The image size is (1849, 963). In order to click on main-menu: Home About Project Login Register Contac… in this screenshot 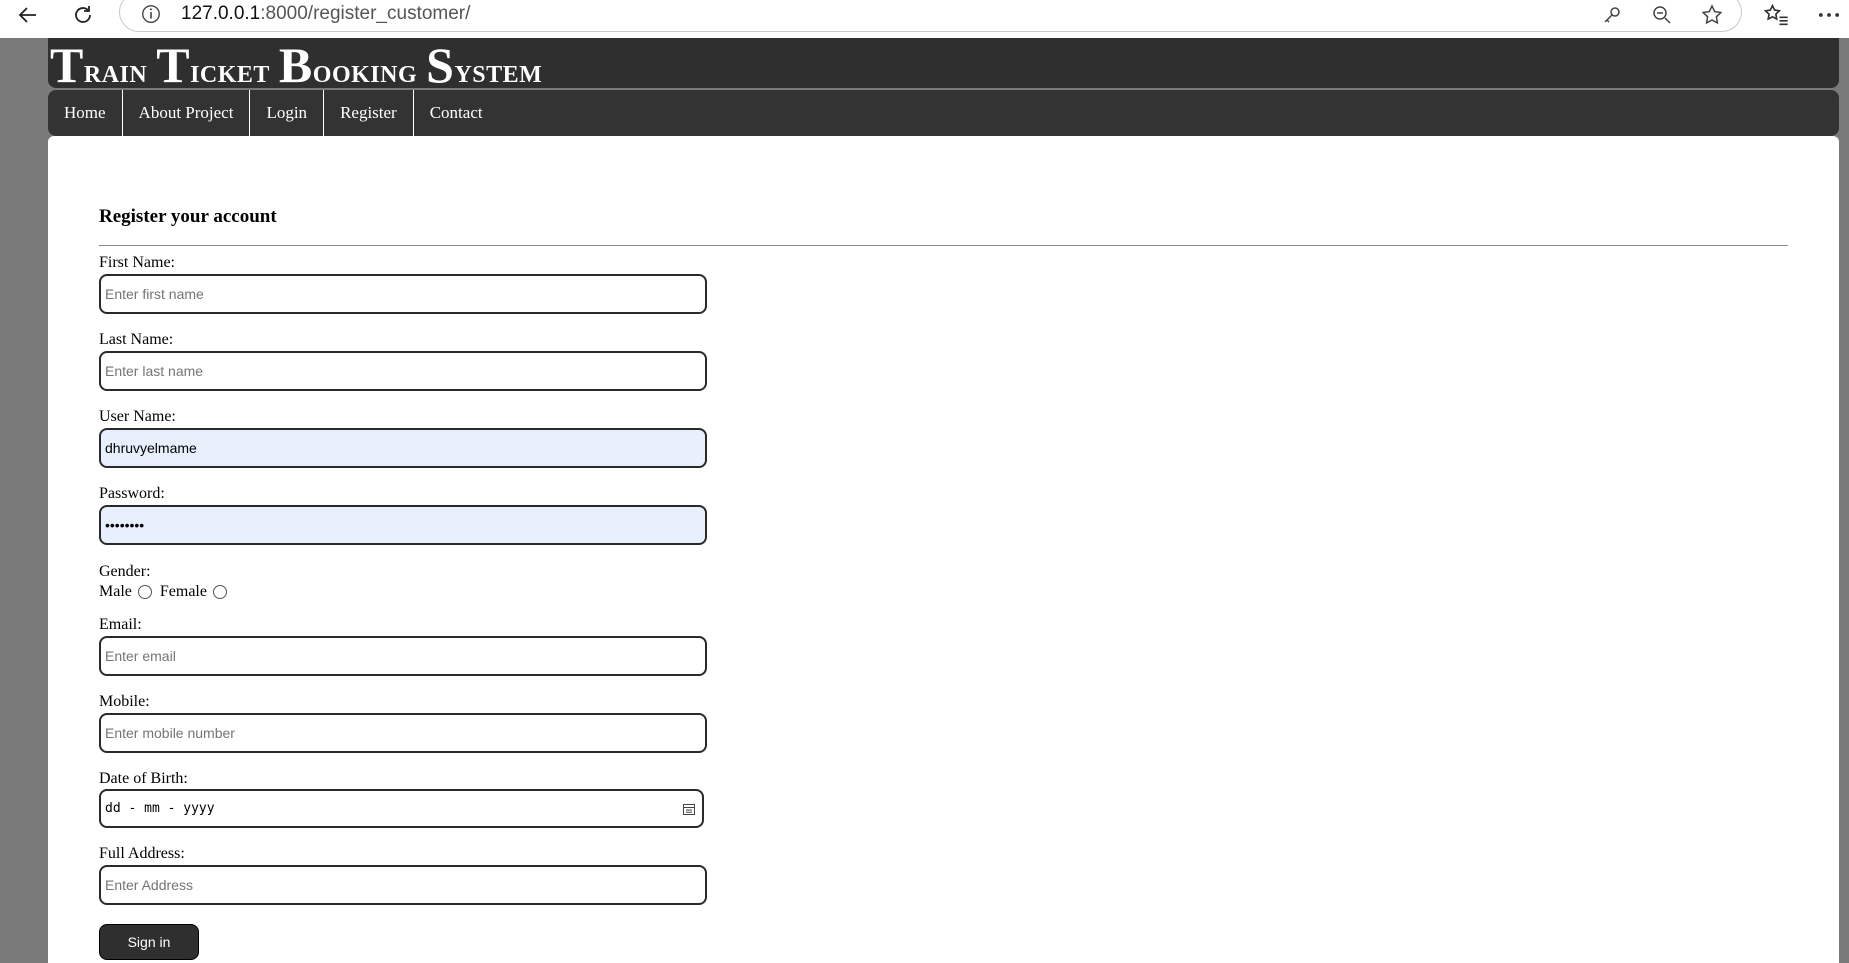, I will do `click(943, 113)`.